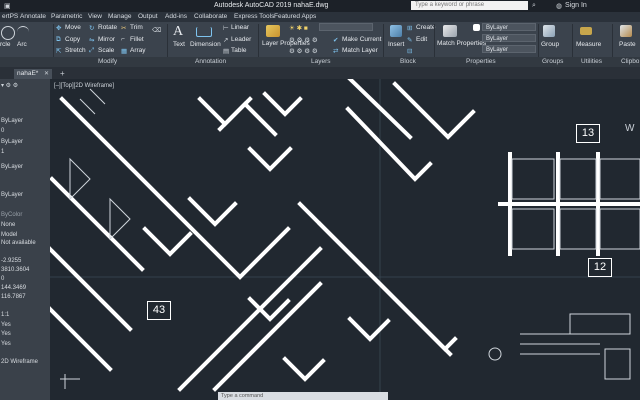 This screenshot has width=640, height=400. Describe the element at coordinates (123, 28) in the screenshot. I see `trim-icon: ✂` at that location.